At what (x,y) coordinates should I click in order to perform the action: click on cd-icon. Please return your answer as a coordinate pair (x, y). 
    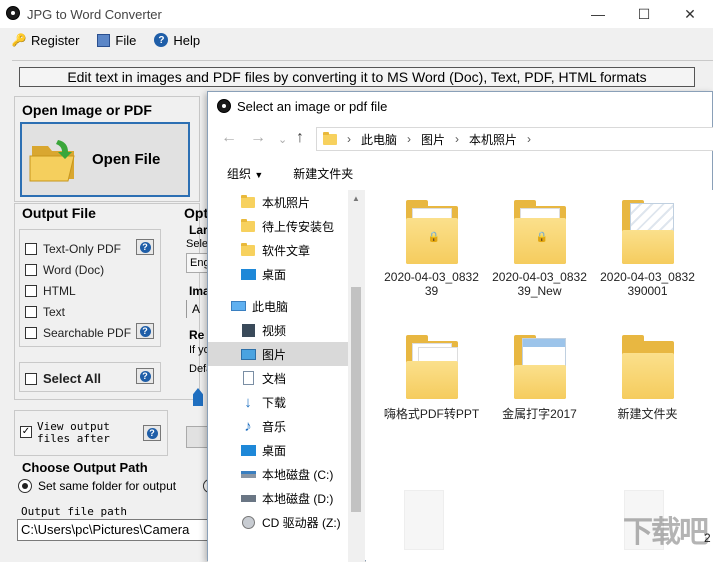
    Looking at the image, I should click on (248, 522).